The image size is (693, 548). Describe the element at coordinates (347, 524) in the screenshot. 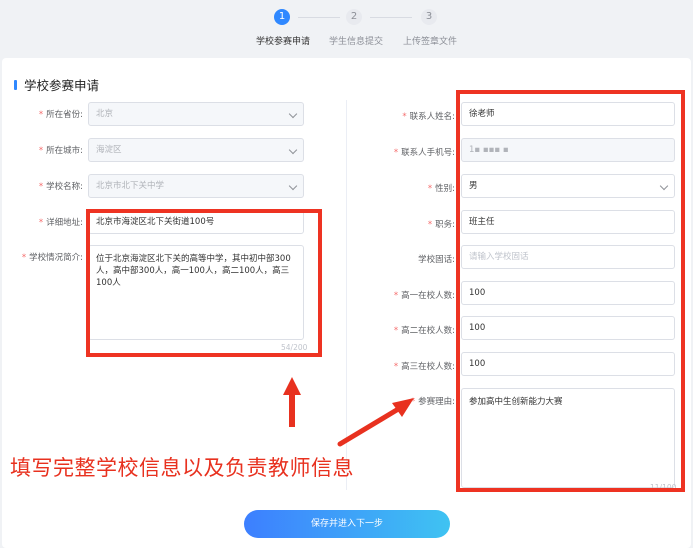

I see `save-next-button: 保存并进入下一步` at that location.